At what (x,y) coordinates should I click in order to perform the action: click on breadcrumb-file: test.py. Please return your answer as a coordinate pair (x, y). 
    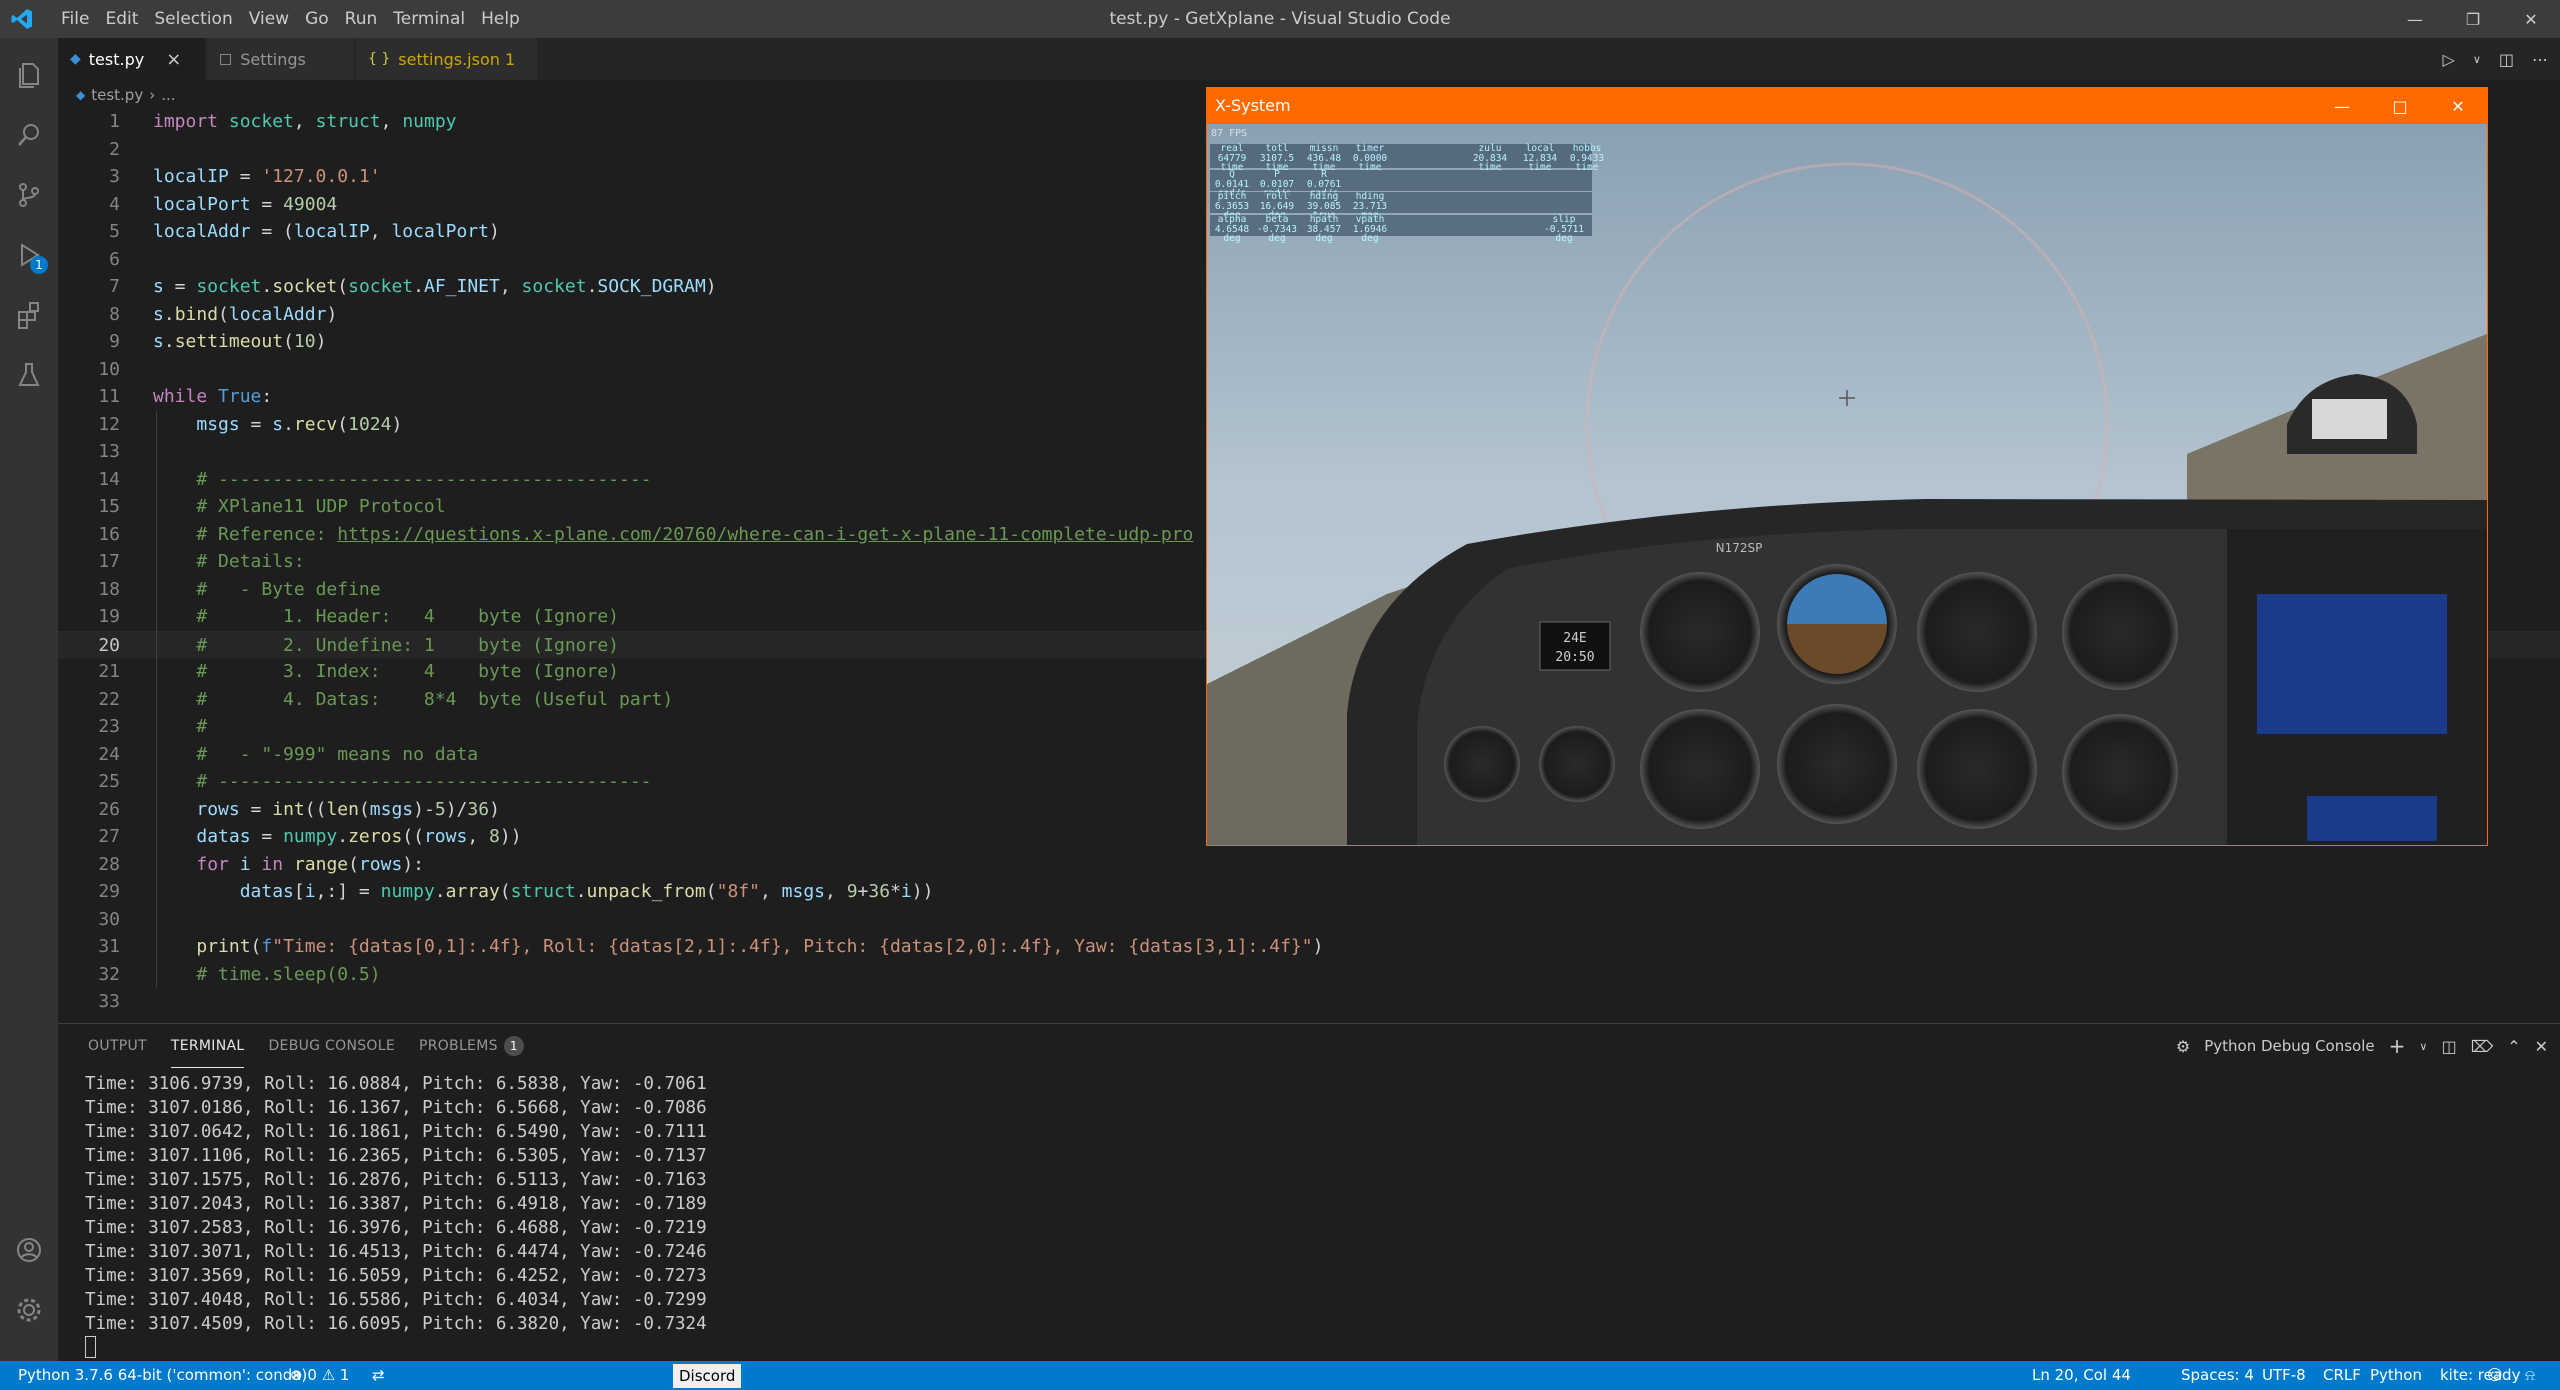
    Looking at the image, I should click on (117, 95).